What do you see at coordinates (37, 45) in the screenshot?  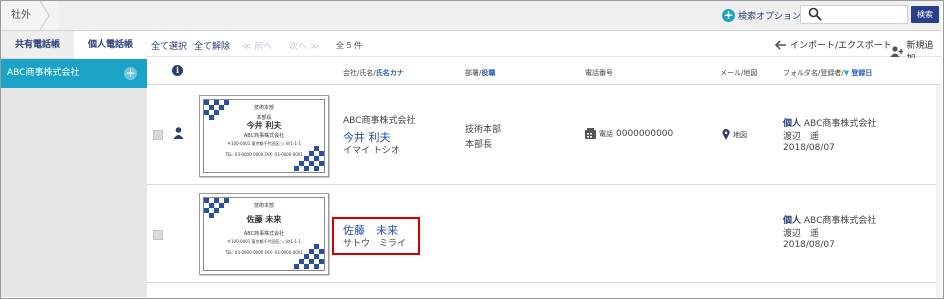 I see `tab-shared-phonebook: 共有電話帳` at bounding box center [37, 45].